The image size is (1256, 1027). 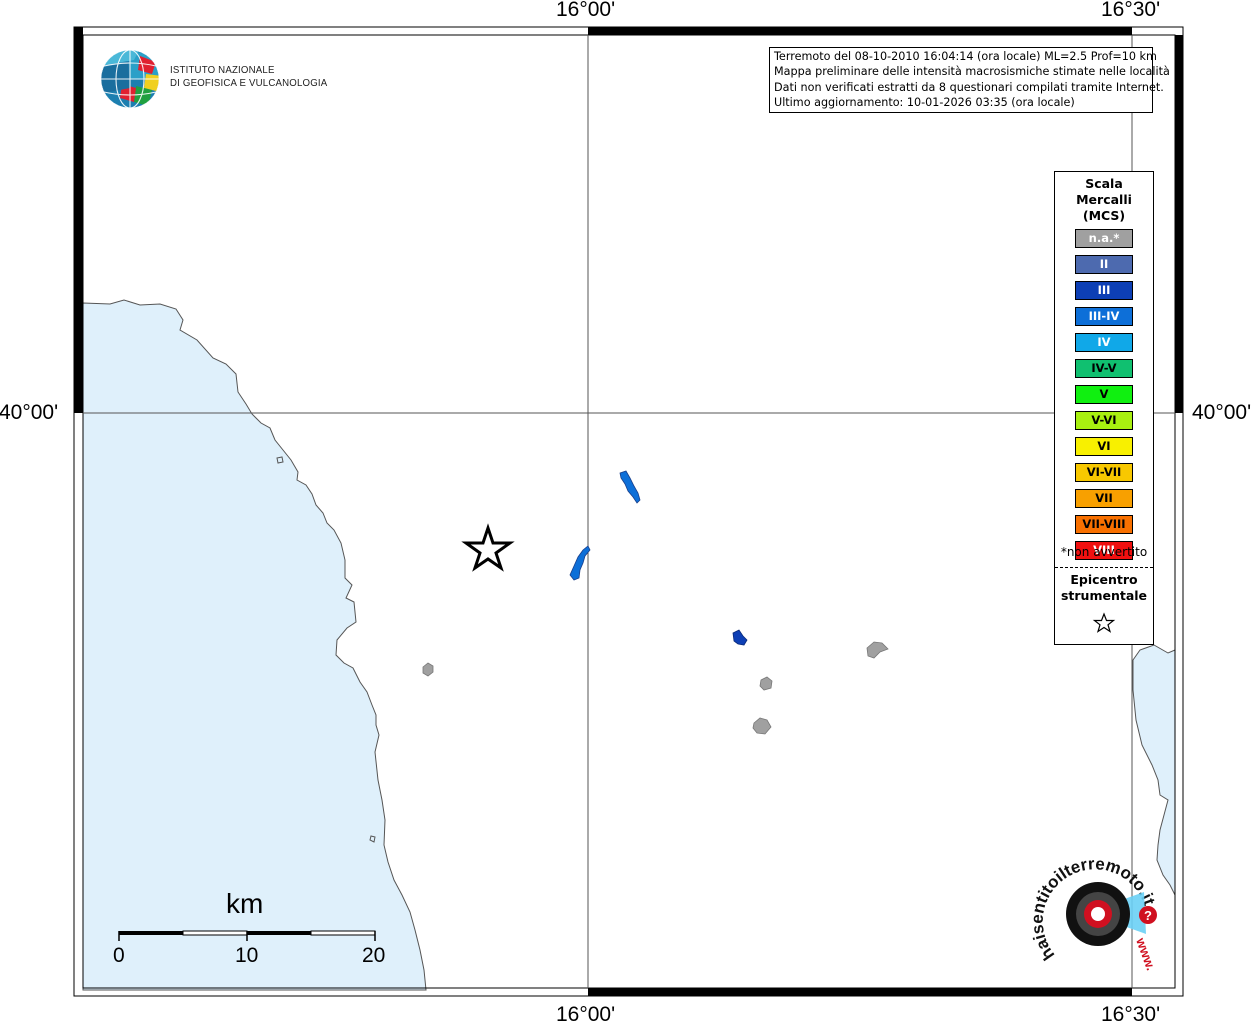 What do you see at coordinates (1104, 368) in the screenshot?
I see `legend-item: IV-V` at bounding box center [1104, 368].